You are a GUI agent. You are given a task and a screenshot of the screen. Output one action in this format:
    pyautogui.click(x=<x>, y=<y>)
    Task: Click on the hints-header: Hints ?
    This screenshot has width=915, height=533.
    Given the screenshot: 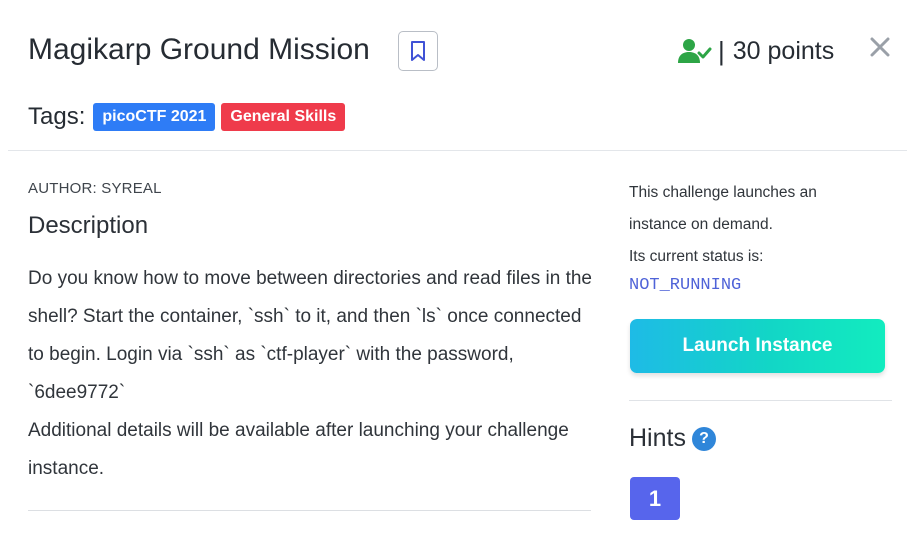 What is the action you would take?
    pyautogui.click(x=672, y=438)
    